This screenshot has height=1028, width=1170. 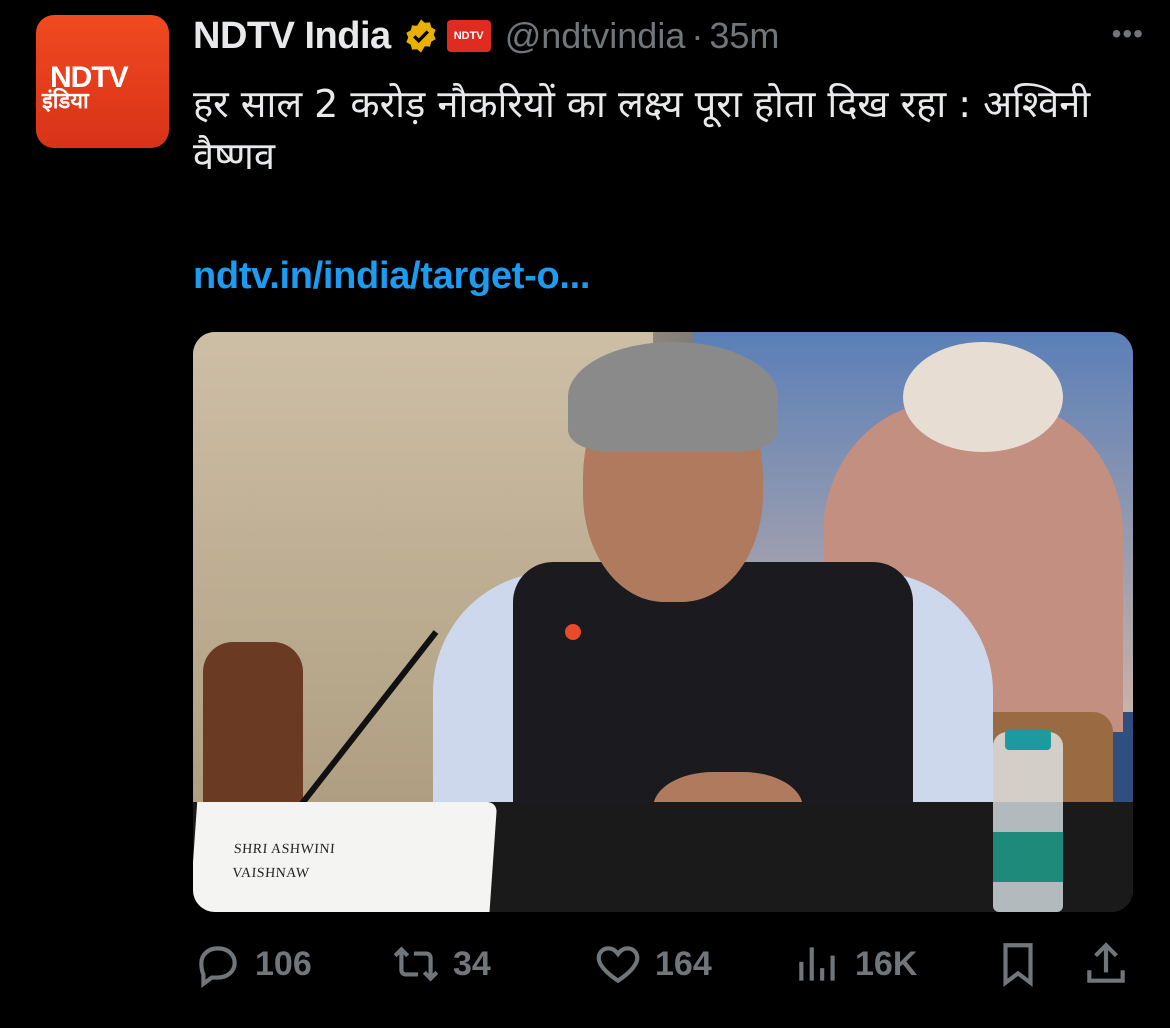 What do you see at coordinates (1128, 34) in the screenshot?
I see `more-options-icon: •••` at bounding box center [1128, 34].